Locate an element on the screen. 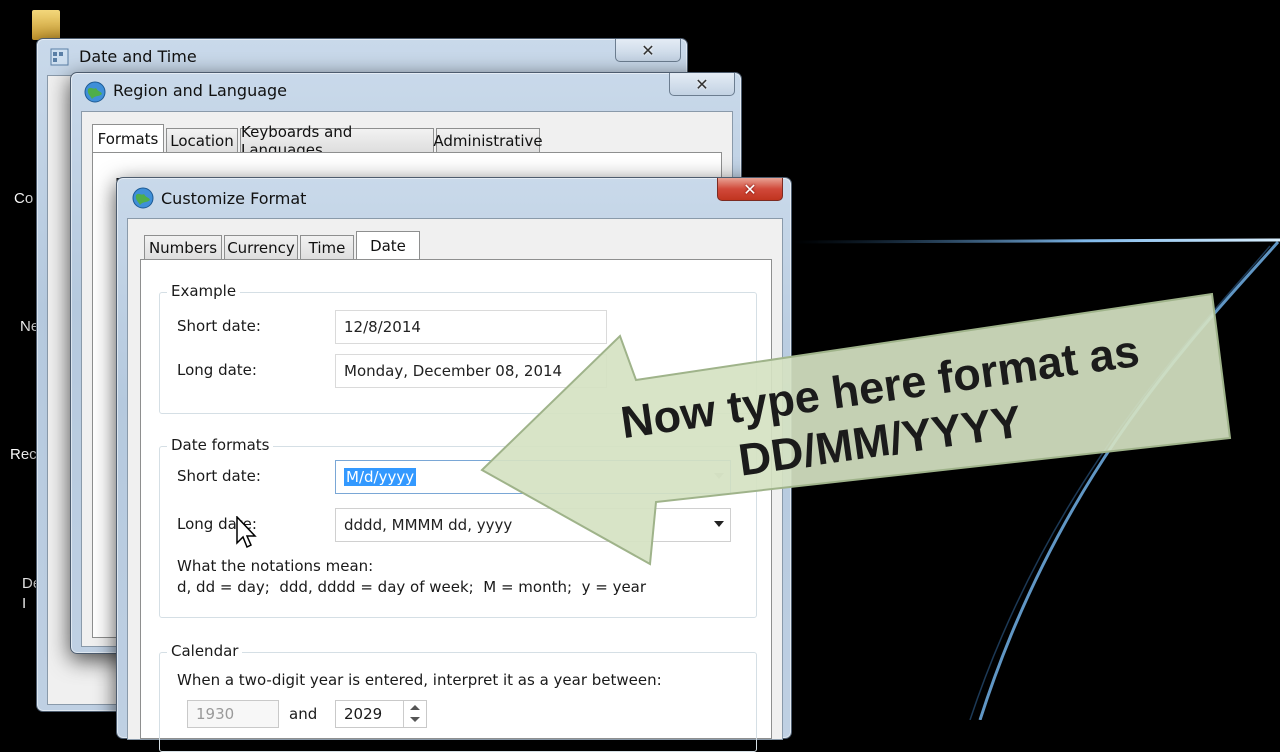  window-title: Customize Format is located at coordinates (234, 198).